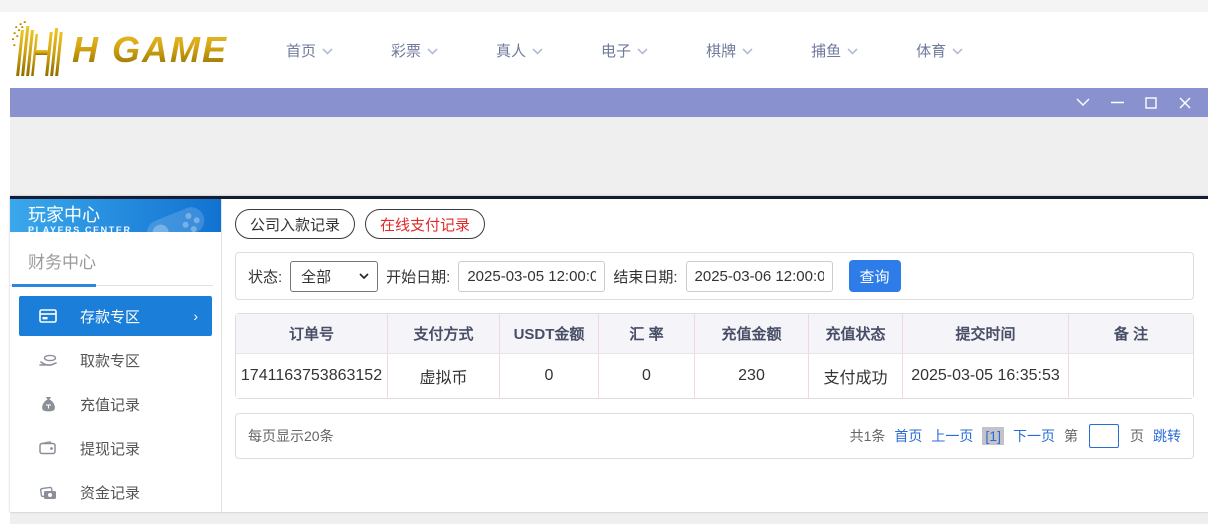 This screenshot has width=1208, height=524. Describe the element at coordinates (312, 376) in the screenshot. I see `cell-order-number: 1741163753863152` at that location.